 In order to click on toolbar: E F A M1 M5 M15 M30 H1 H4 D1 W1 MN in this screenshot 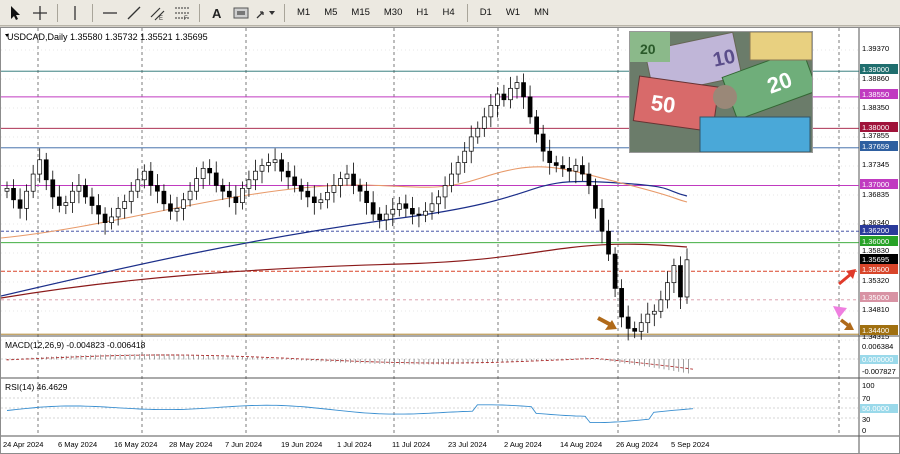, I will do `click(450, 13)`.